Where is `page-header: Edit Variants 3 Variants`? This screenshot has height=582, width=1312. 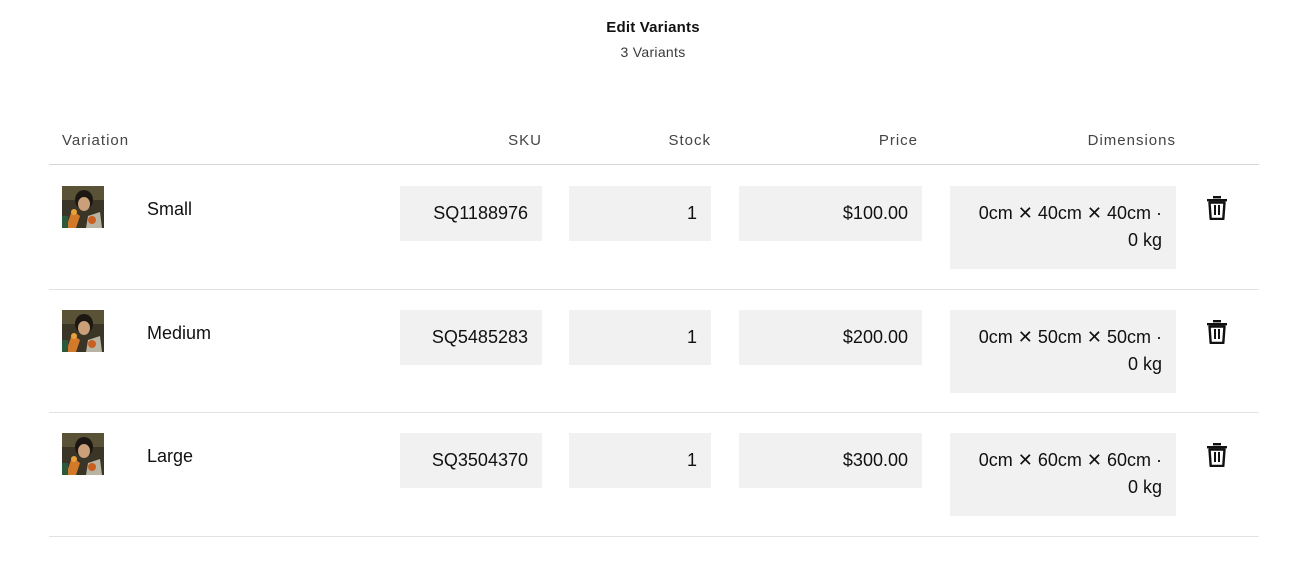
page-header: Edit Variants 3 Variants is located at coordinates (653, 39).